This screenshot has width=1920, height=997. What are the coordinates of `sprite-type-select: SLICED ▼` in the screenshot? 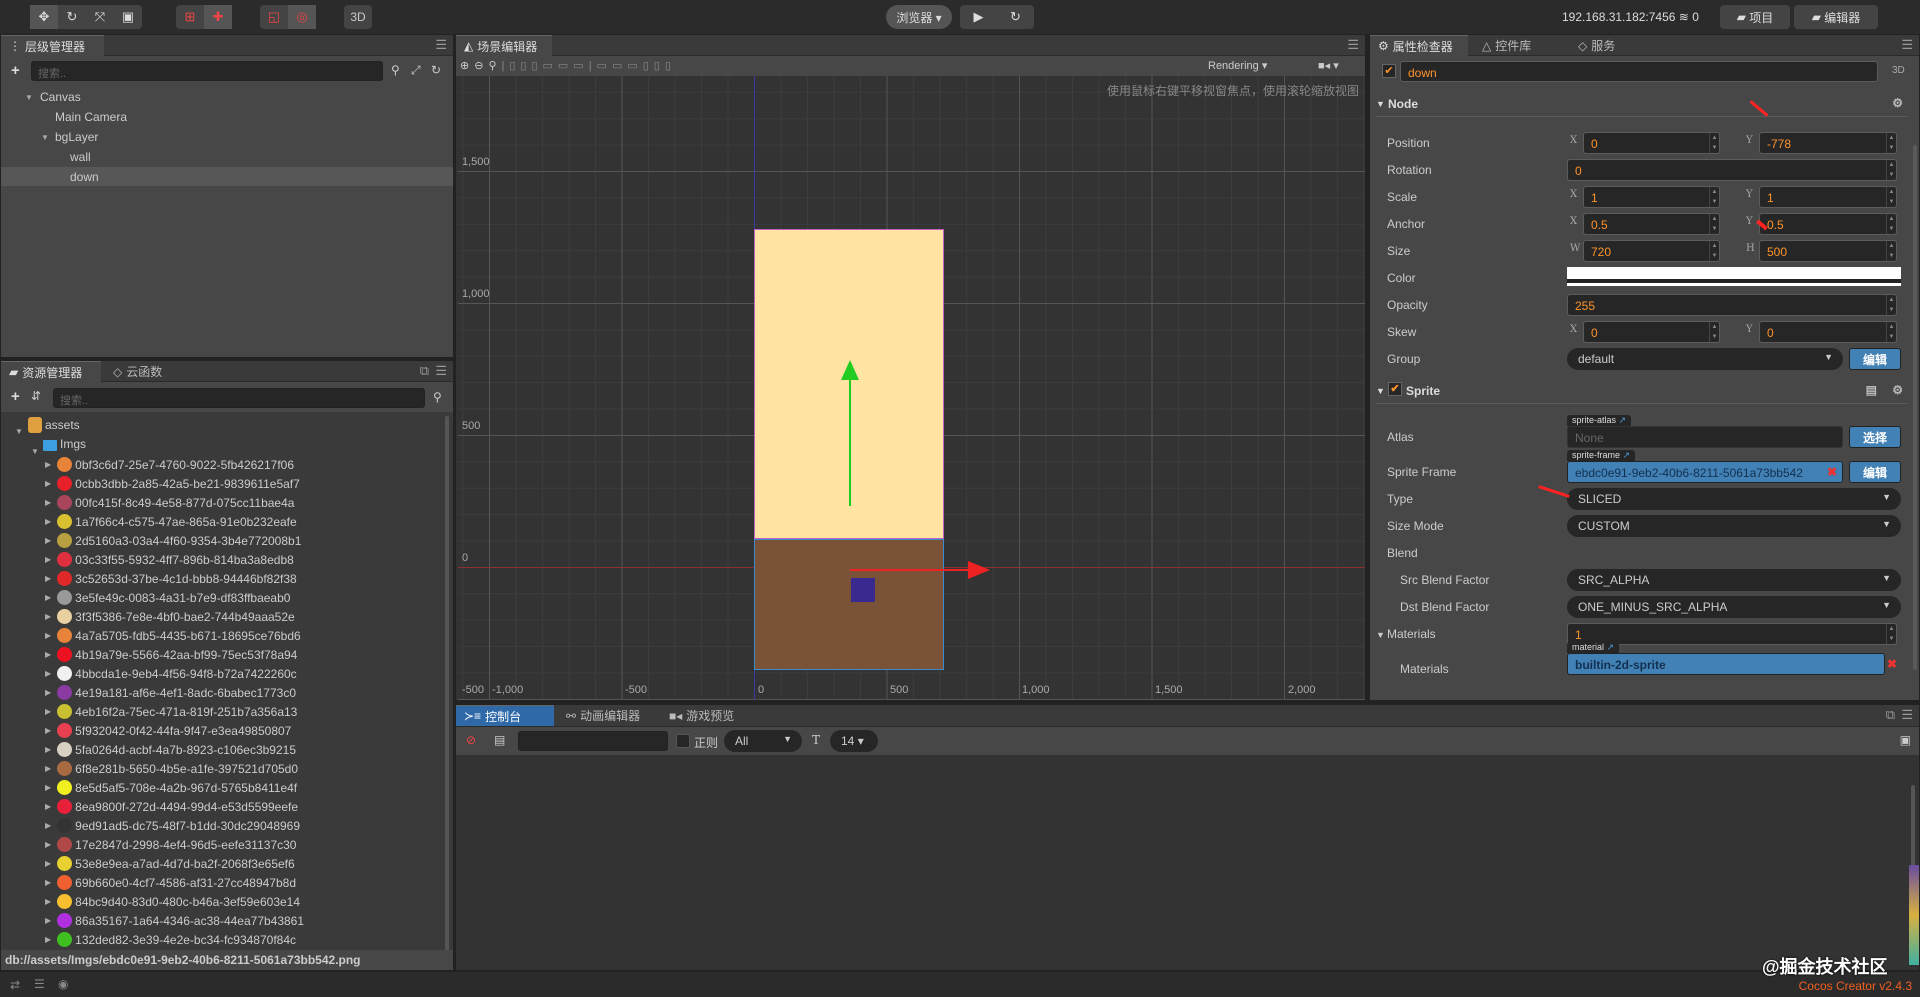 It's located at (1734, 499).